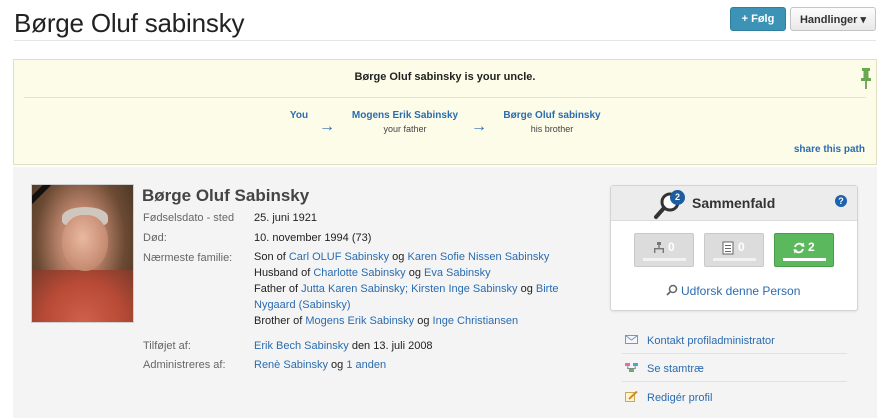 The width and height of the screenshot is (889, 418). Describe the element at coordinates (301, 346) in the screenshot. I see `added-by-link: Erik Bech Sabinsky` at that location.